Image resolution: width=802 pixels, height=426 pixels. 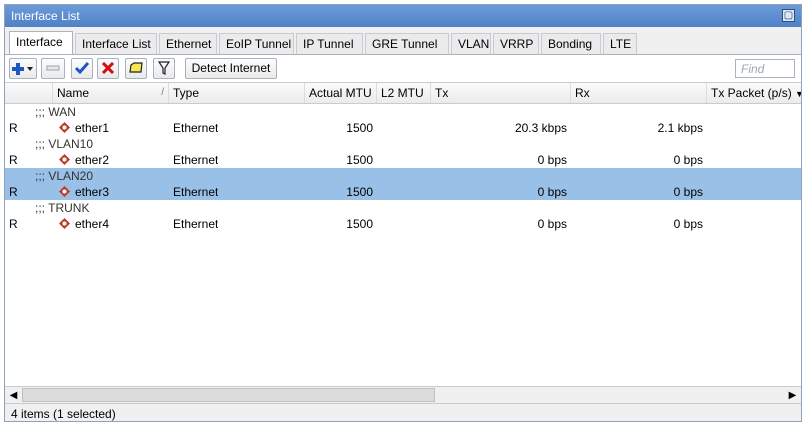 I want to click on find-input, so click(x=765, y=68).